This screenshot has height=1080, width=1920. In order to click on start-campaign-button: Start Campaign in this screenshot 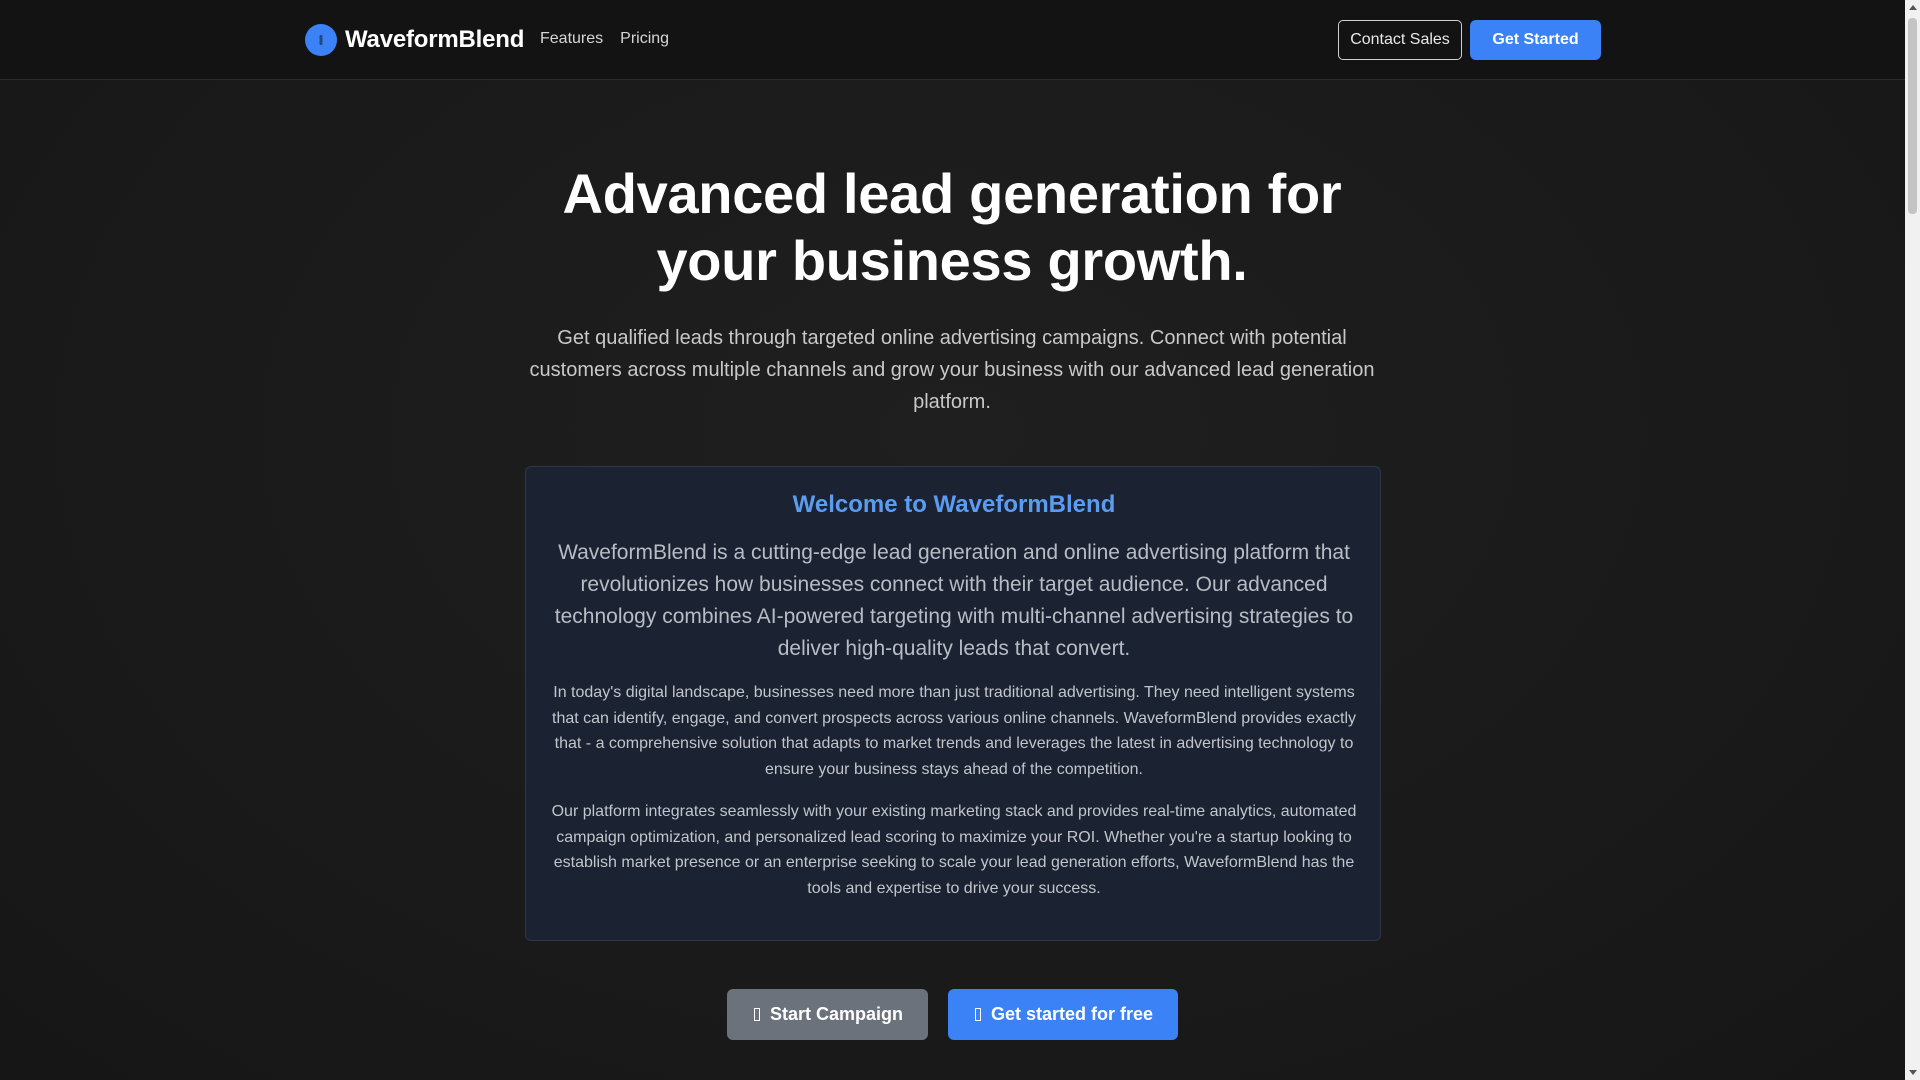, I will do `click(827, 1014)`.